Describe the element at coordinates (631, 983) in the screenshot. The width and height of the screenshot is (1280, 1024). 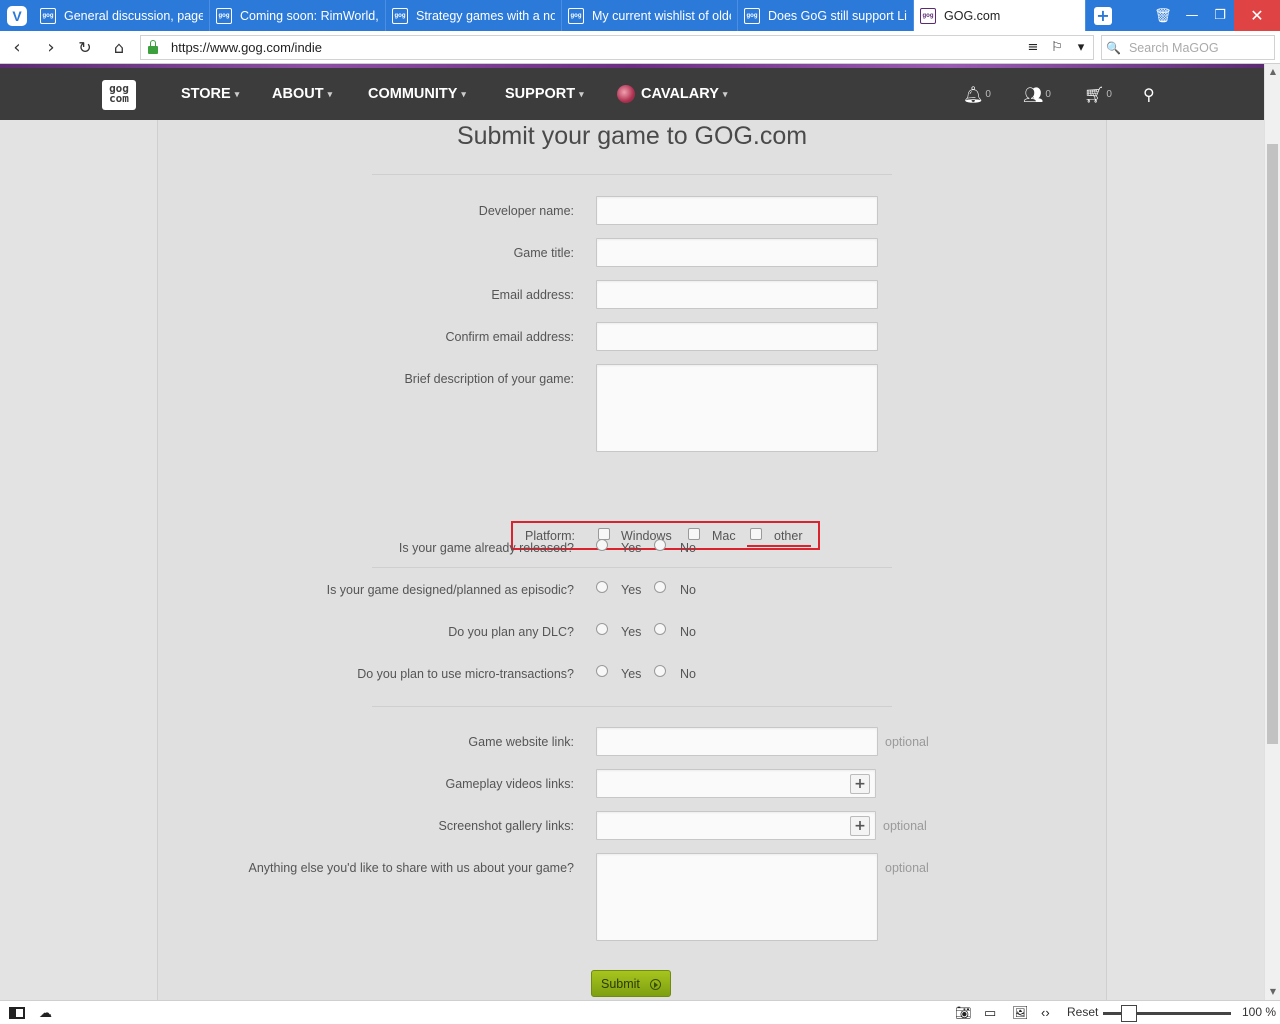
I see `submit-button: Submit` at that location.